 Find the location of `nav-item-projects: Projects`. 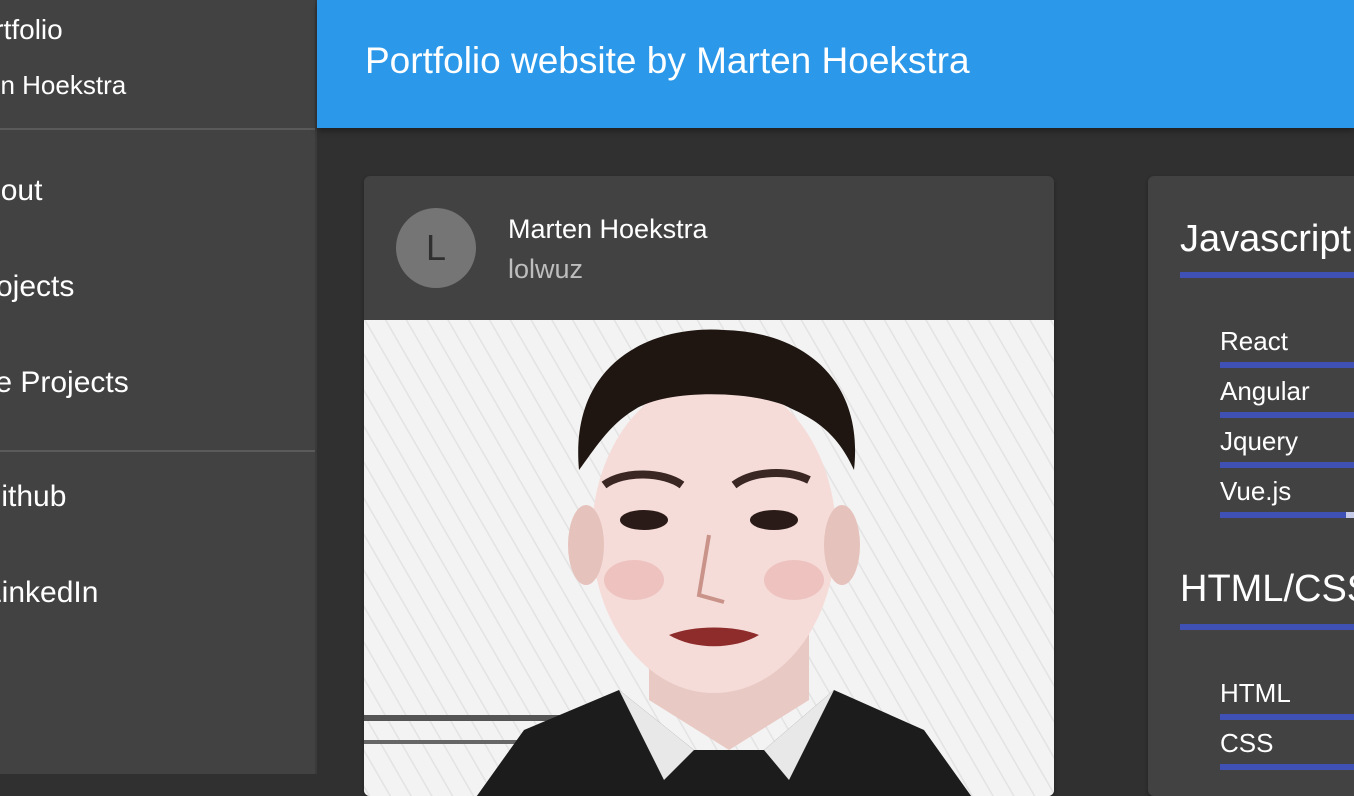

nav-item-projects: Projects is located at coordinates (37, 287).